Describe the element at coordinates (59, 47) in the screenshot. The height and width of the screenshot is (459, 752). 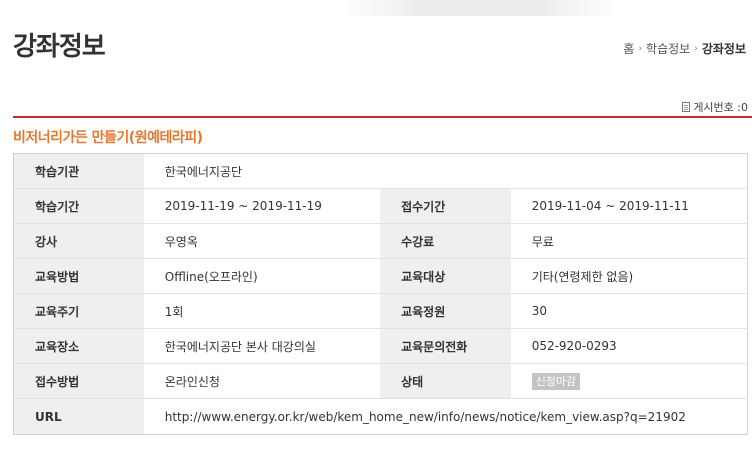
I see `page-title: 강좌정보` at that location.